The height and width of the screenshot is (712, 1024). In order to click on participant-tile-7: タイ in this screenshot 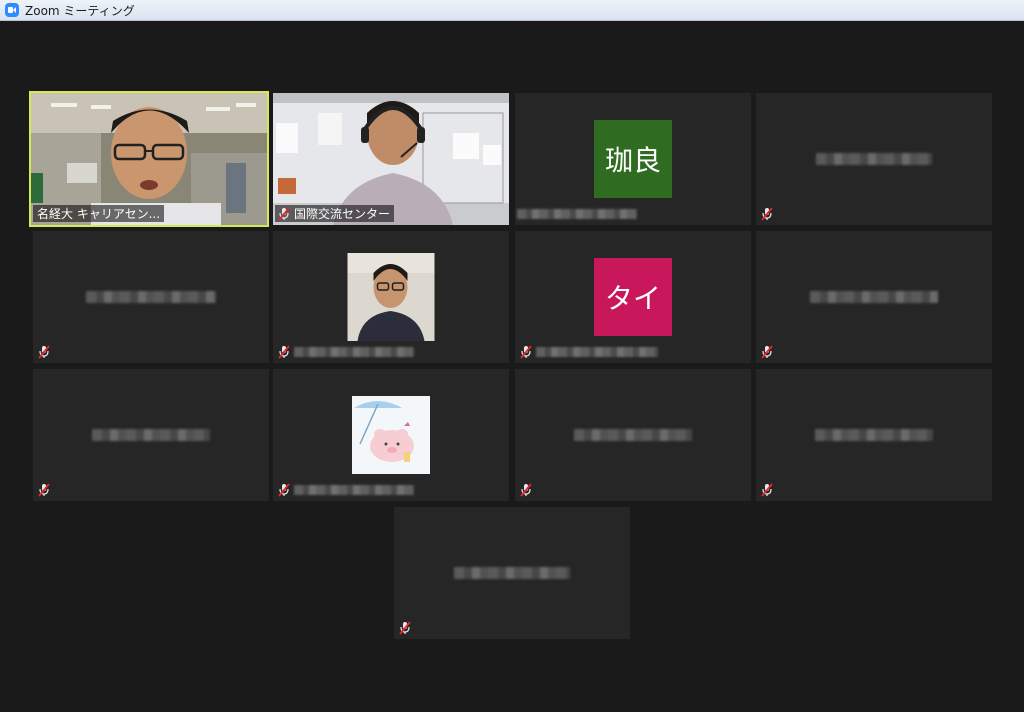, I will do `click(633, 297)`.